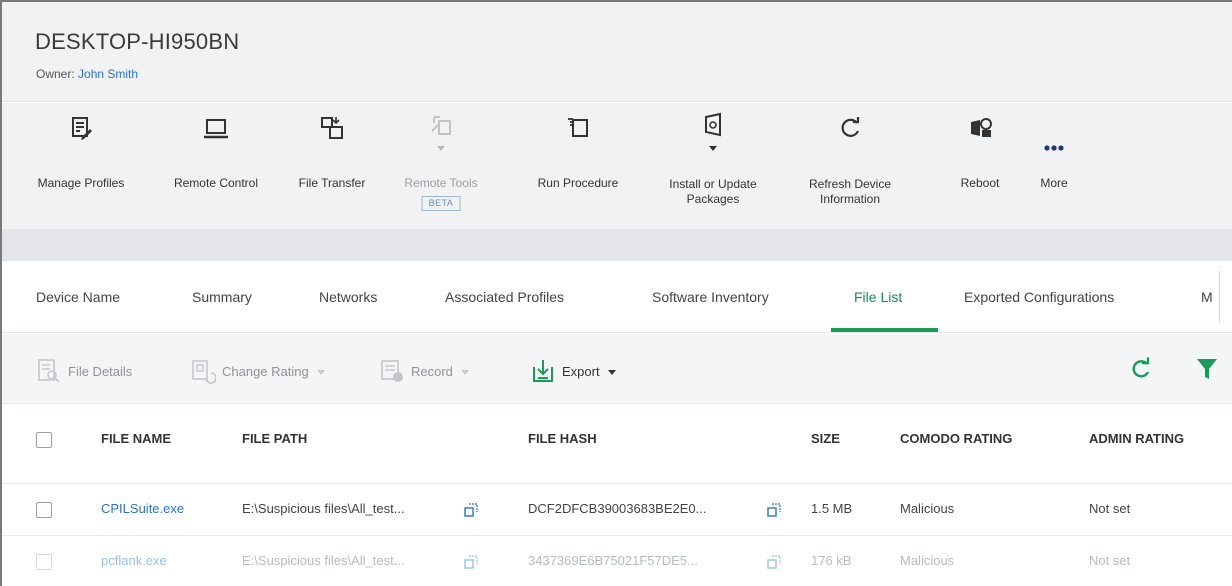  What do you see at coordinates (850, 199) in the screenshot?
I see `refresh-device-label-line2: Information` at bounding box center [850, 199].